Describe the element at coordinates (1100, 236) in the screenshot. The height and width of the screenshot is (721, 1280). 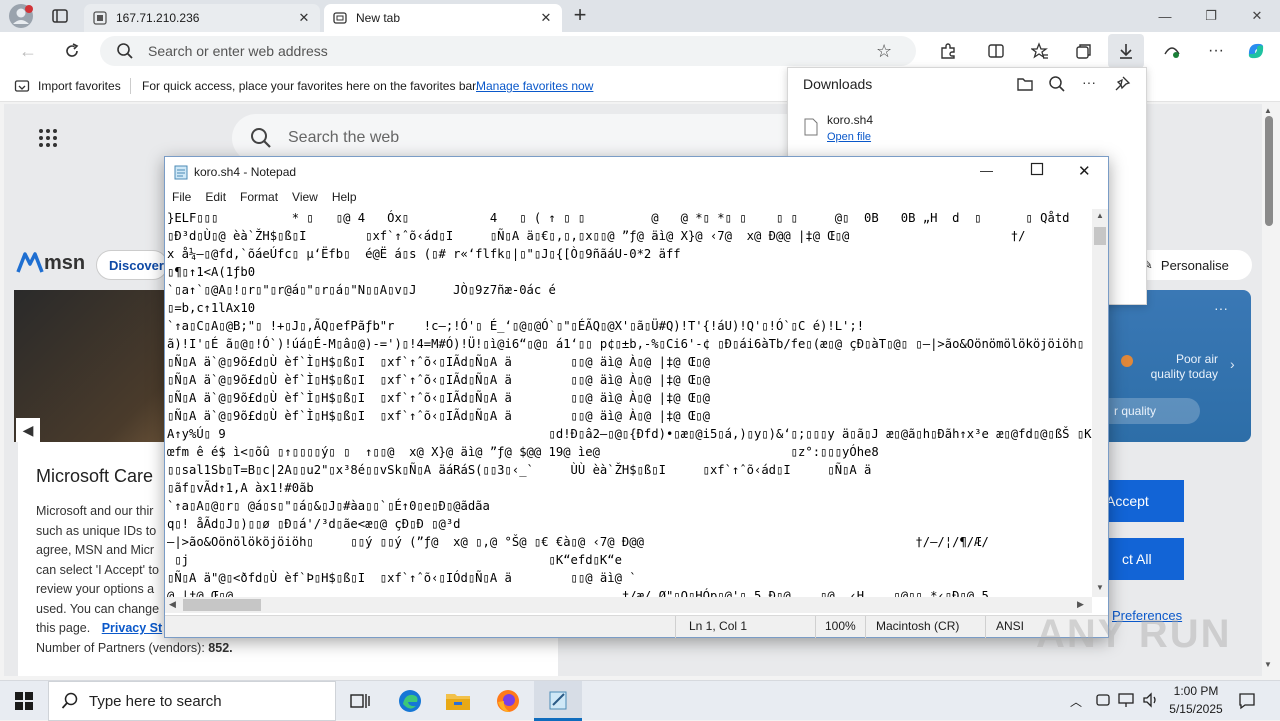
I see `vertical-scroll-thumb` at that location.